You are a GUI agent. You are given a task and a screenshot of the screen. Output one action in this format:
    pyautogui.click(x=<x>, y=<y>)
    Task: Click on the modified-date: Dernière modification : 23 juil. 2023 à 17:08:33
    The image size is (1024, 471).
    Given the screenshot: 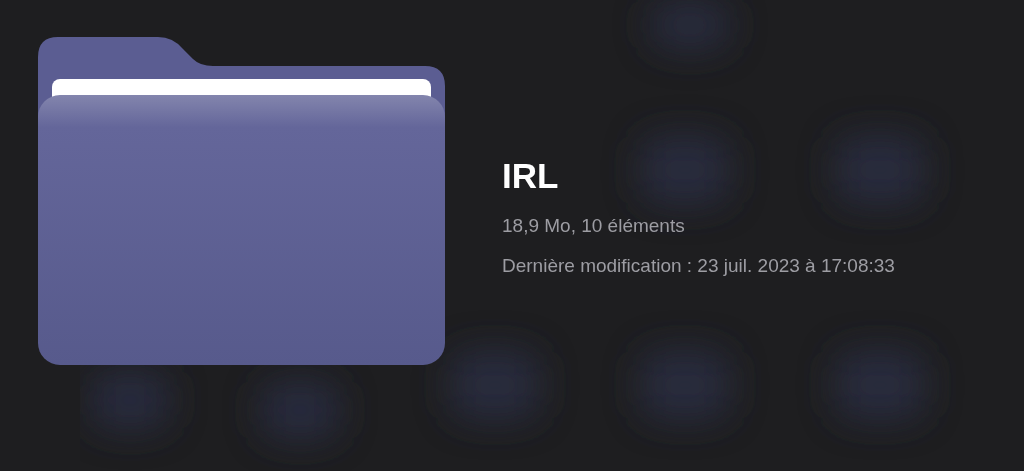 What is the action you would take?
    pyautogui.click(x=698, y=266)
    